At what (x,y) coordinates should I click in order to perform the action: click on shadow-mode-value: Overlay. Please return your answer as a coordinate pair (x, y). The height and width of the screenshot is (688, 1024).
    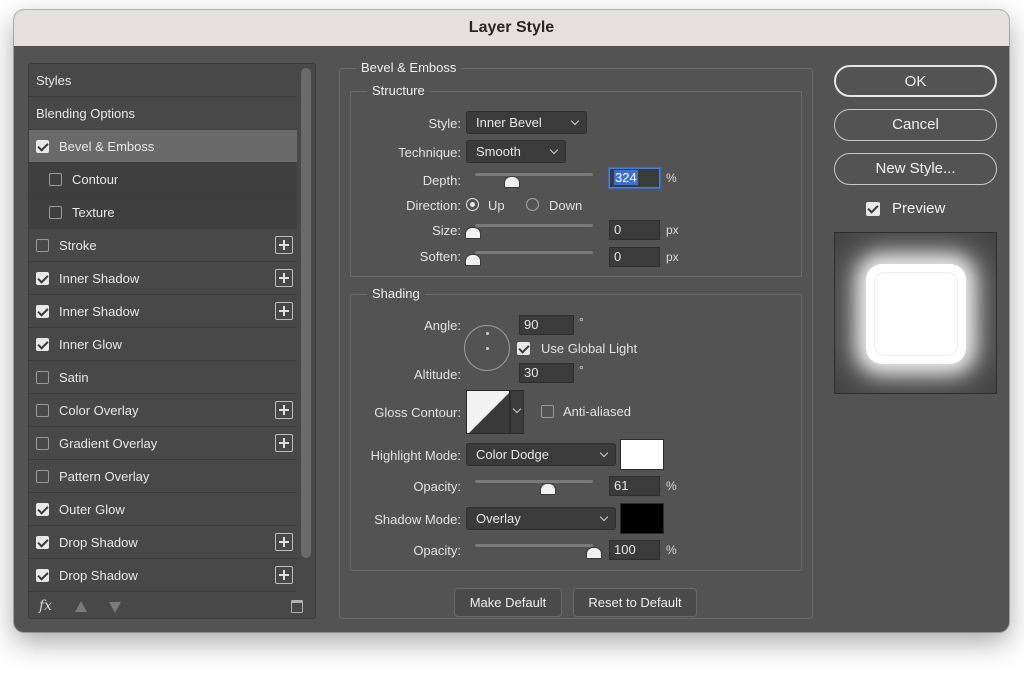
    Looking at the image, I should click on (498, 518).